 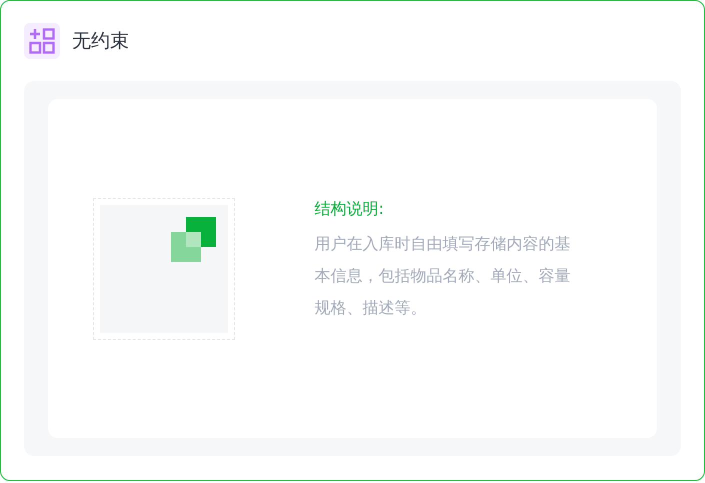 What do you see at coordinates (349, 209) in the screenshot?
I see `description-heading: 结构说明:` at bounding box center [349, 209].